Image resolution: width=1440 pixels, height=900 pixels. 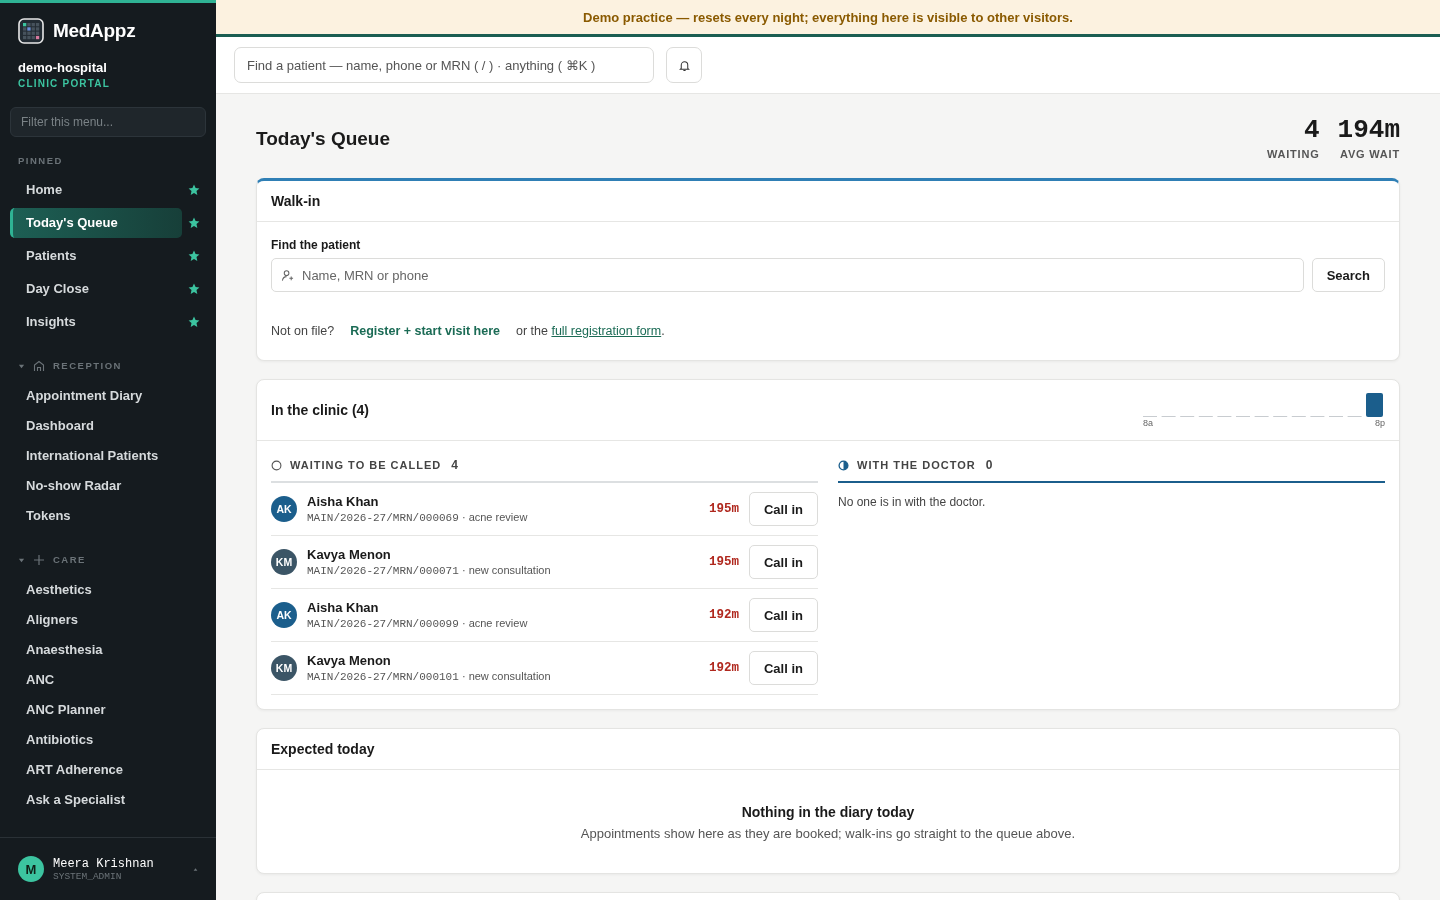 What do you see at coordinates (88, 876) in the screenshot?
I see `user-role: SYSTEM_ADMIN` at bounding box center [88, 876].